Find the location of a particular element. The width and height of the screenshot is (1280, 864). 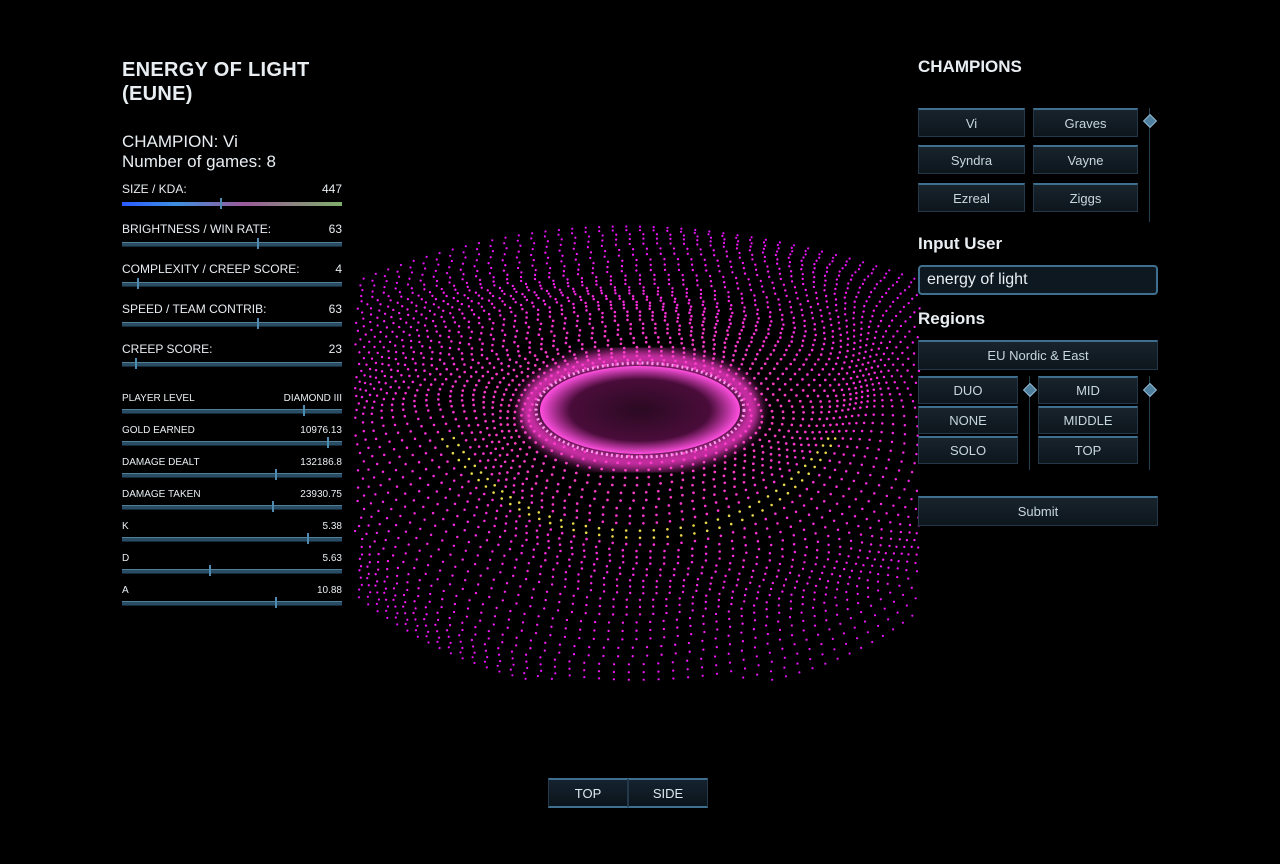

stat-label: K is located at coordinates (125, 526).